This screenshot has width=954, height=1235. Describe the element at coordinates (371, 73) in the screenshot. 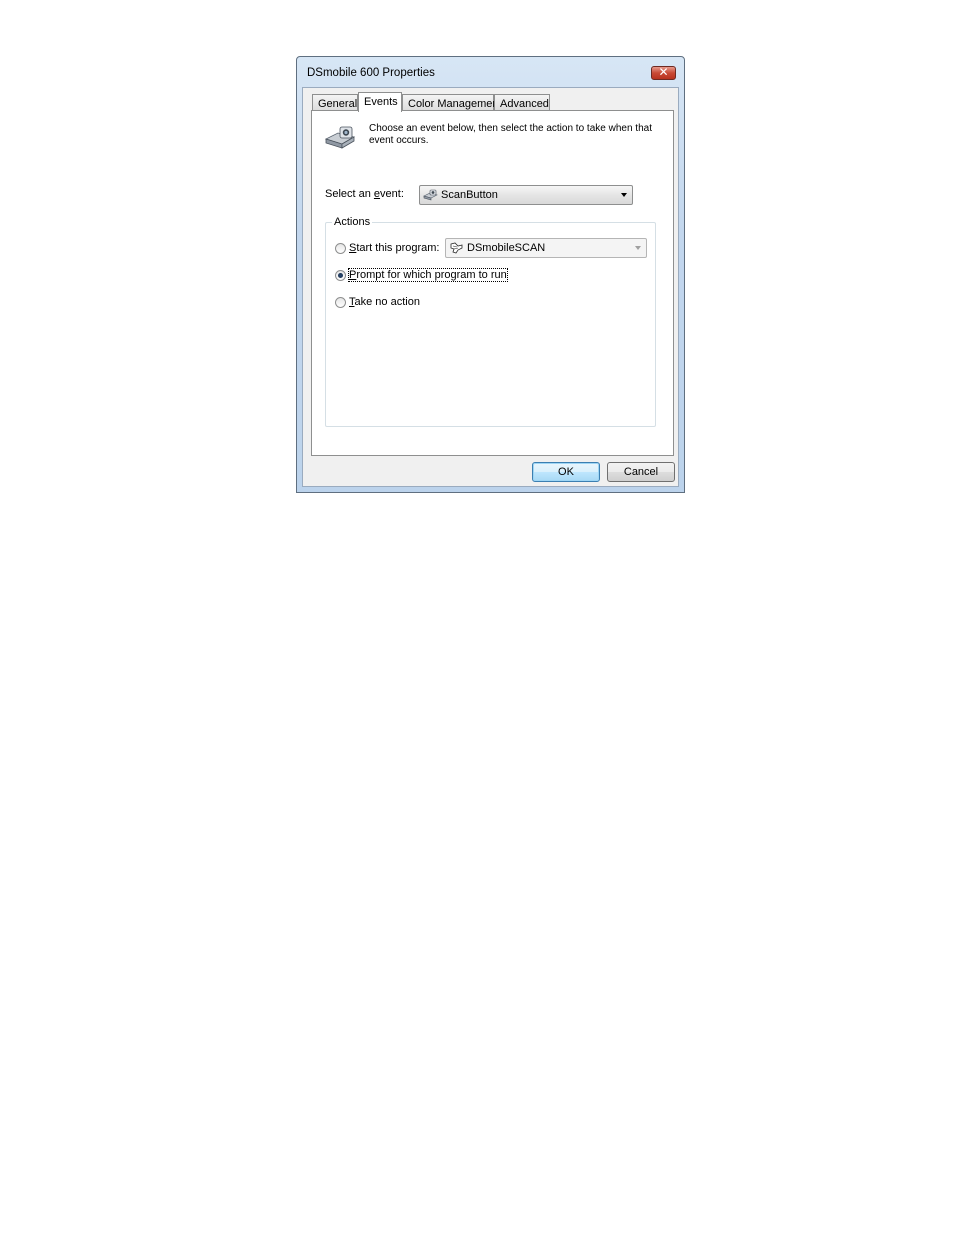

I see `window-title: DSmobile 600 Properties` at that location.